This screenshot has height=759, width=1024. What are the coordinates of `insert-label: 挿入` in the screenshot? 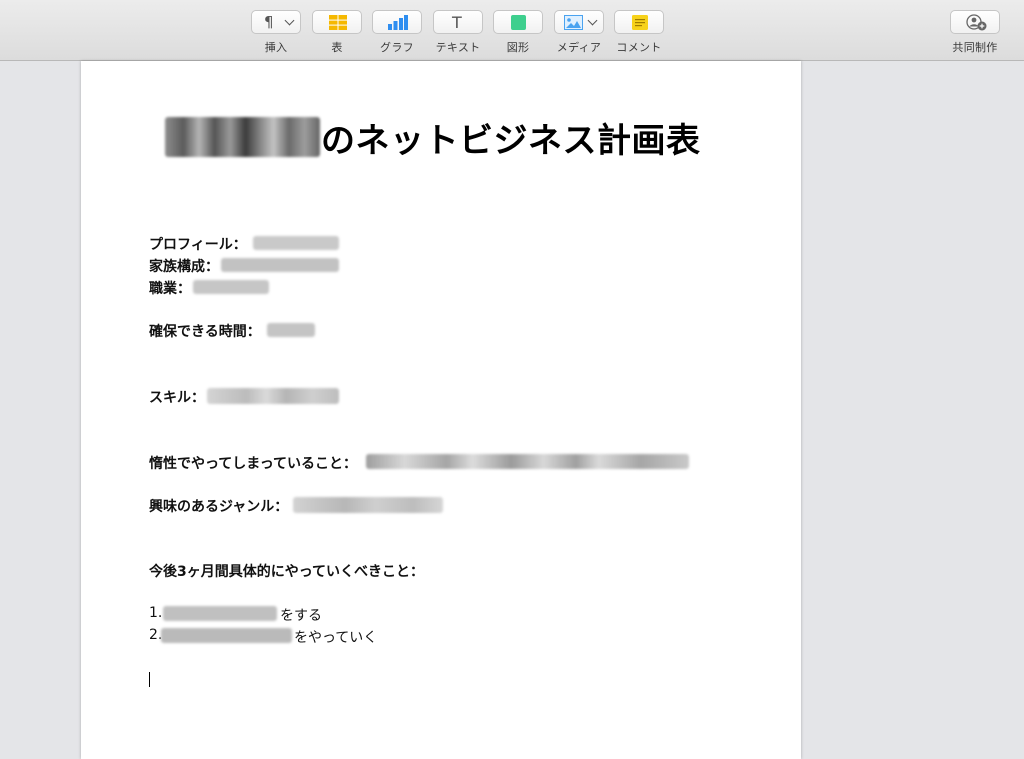 It's located at (276, 47).